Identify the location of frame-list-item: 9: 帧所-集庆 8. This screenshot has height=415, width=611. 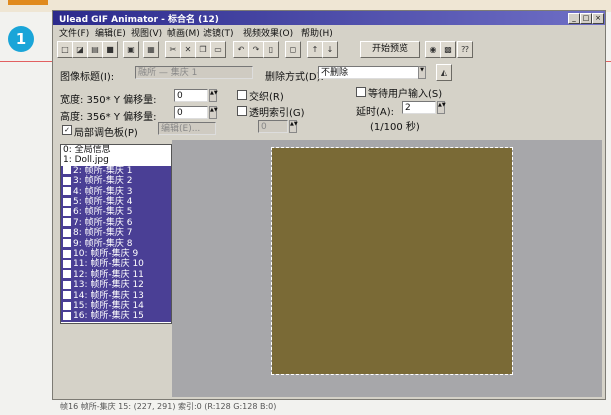
(116, 244).